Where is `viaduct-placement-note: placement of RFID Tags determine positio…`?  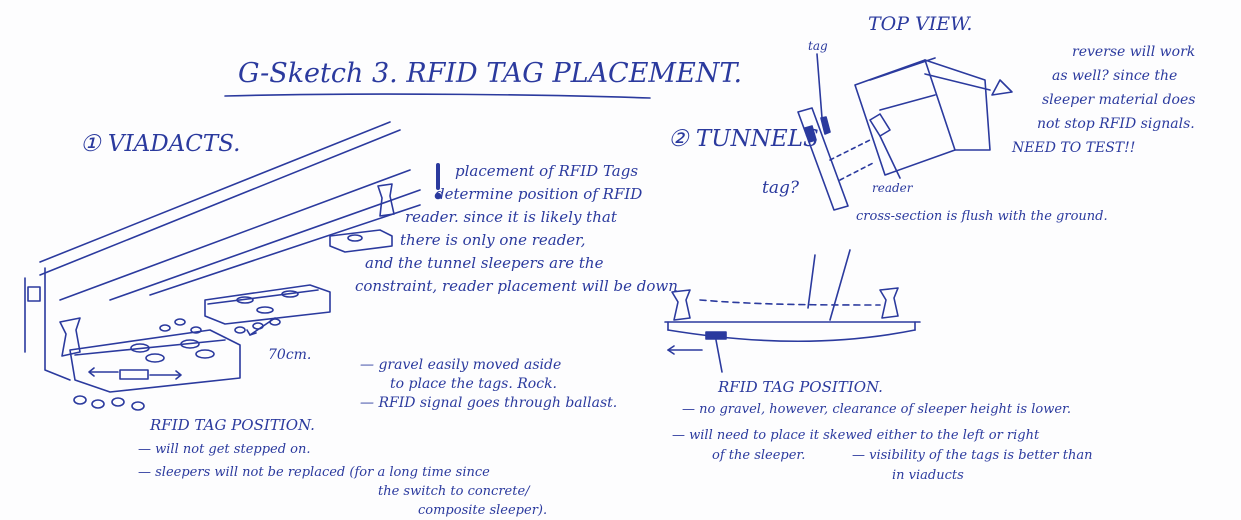 viaduct-placement-note: placement of RFID Tags determine positio… is located at coordinates (516, 228).